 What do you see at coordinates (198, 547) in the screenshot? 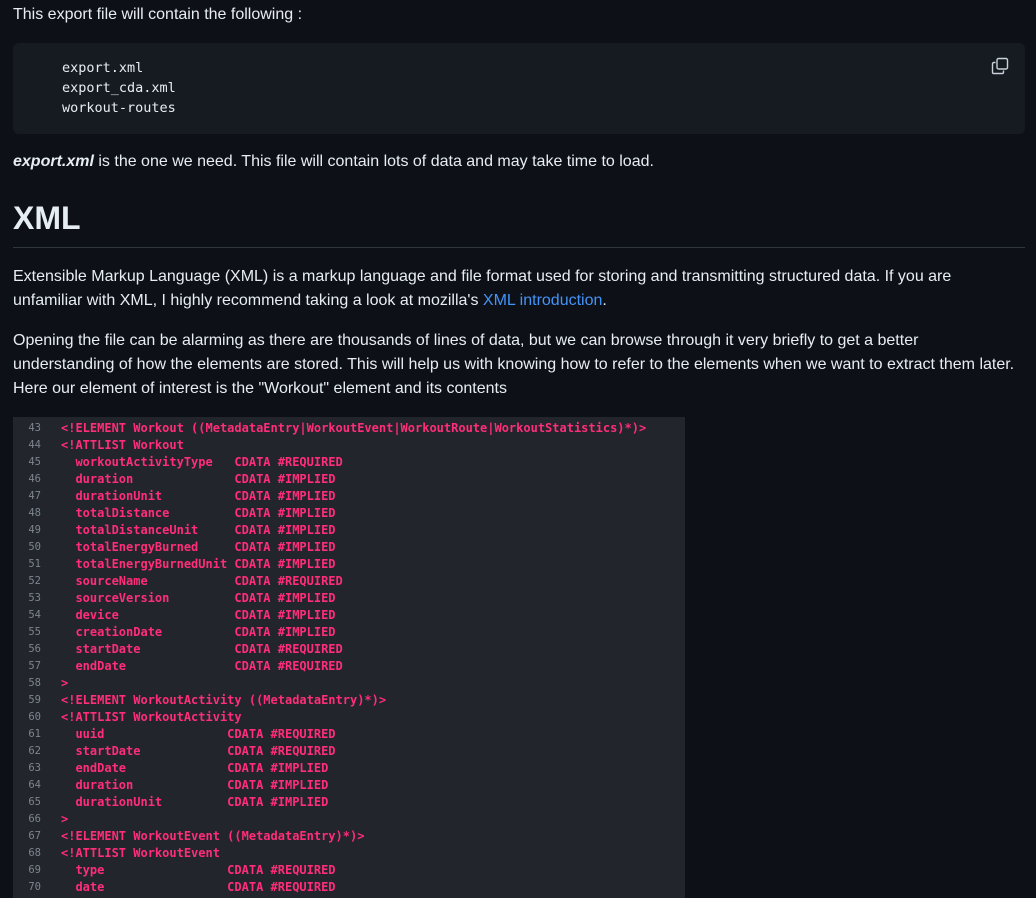
I see `code-text: totalEnergyBurned CDATA #IMPLIED` at bounding box center [198, 547].